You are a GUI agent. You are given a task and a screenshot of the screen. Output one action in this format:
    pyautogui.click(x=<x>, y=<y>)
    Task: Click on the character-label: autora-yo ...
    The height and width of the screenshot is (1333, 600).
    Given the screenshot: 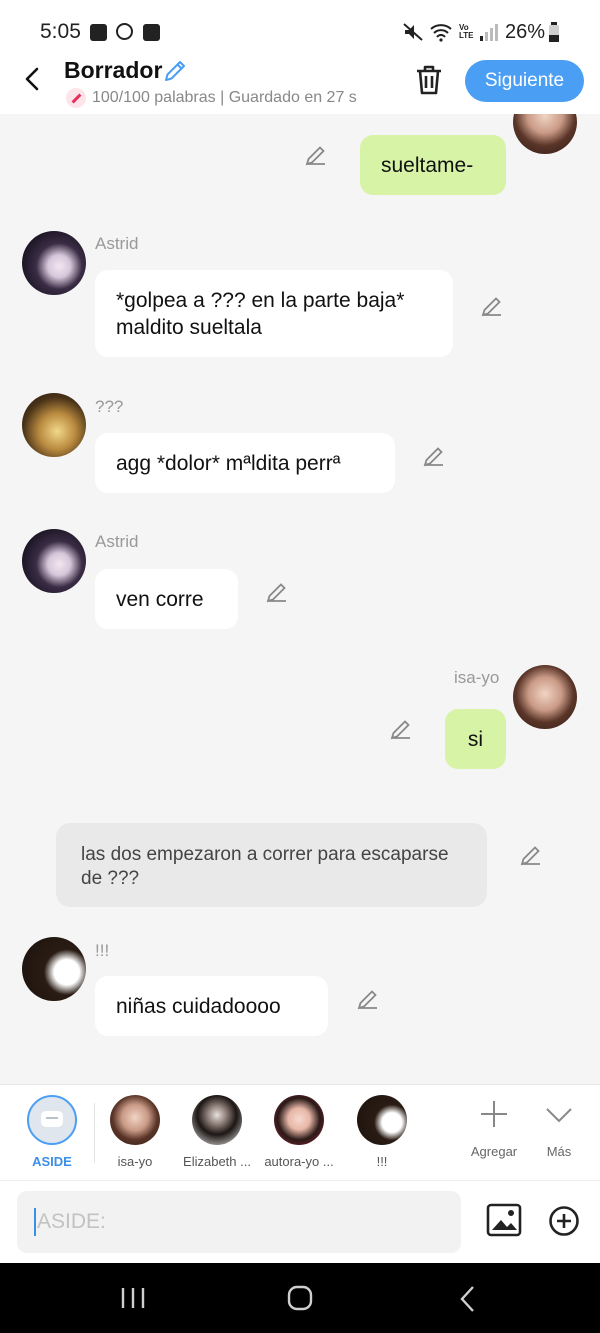 What is the action you would take?
    pyautogui.click(x=299, y=1161)
    